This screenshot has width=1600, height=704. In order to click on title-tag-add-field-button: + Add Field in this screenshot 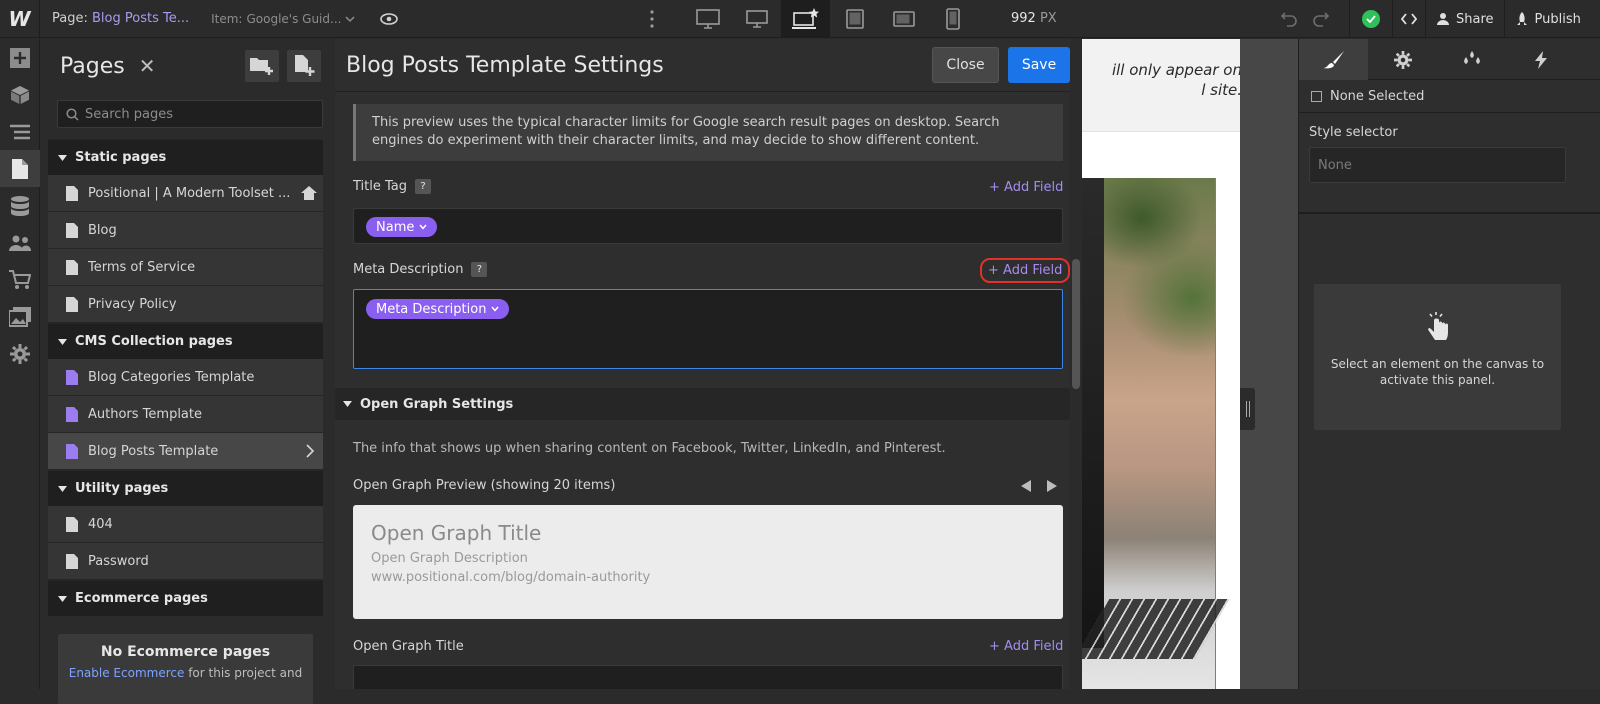, I will do `click(1026, 187)`.